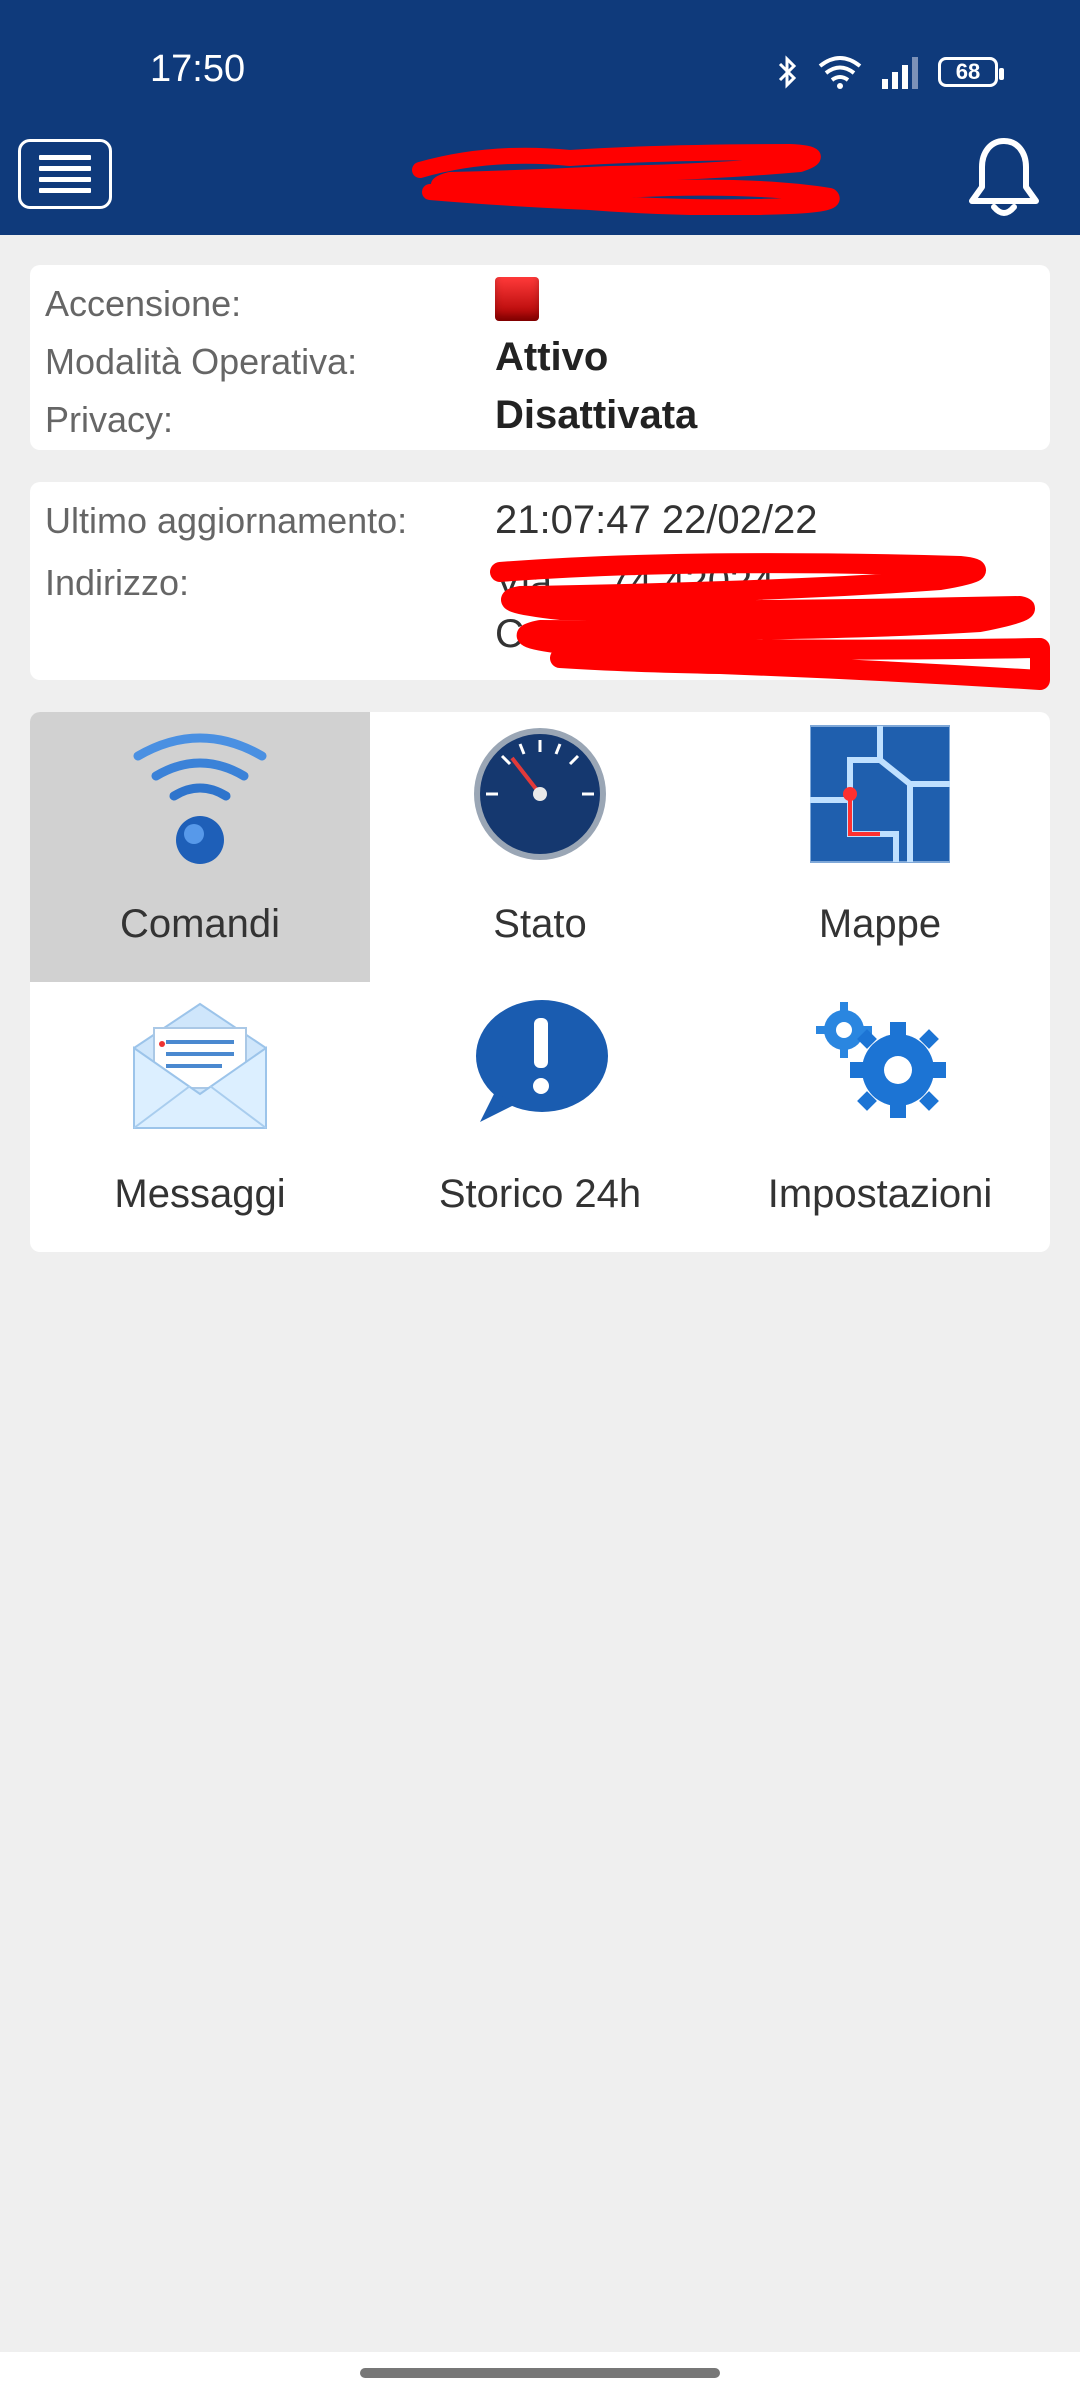  I want to click on menu-item-stato: Stato, so click(540, 847).